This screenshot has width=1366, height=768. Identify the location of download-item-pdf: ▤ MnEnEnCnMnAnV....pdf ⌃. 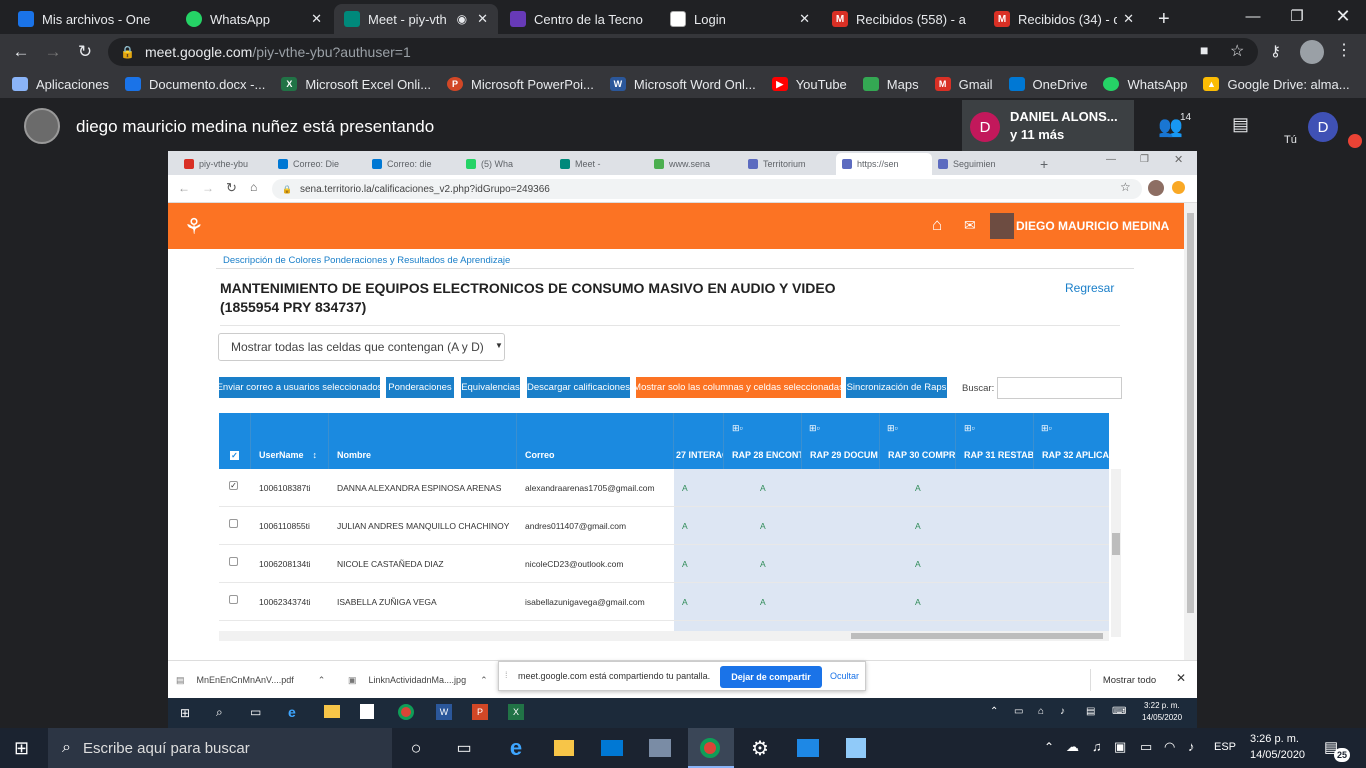
(256, 680).